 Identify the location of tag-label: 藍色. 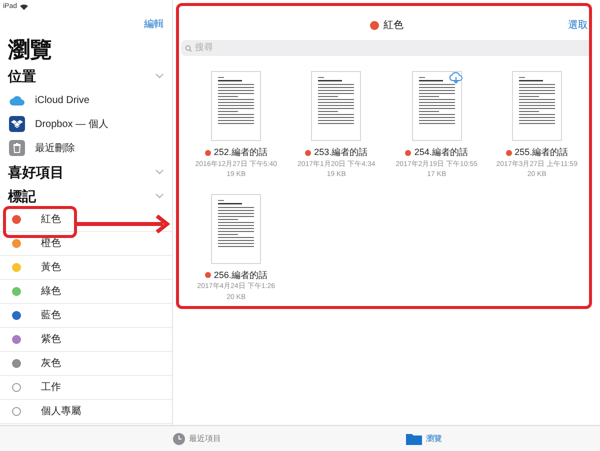
(51, 315).